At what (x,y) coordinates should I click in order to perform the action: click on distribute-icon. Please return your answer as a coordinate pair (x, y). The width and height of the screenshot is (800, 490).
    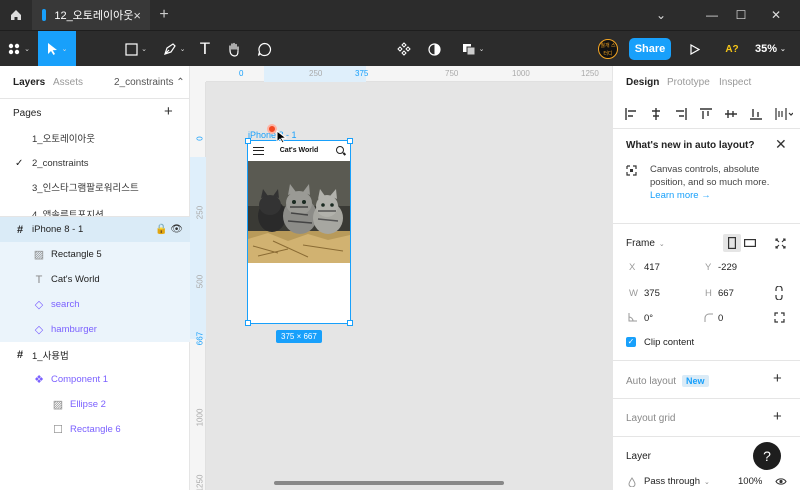
    Looking at the image, I should click on (784, 114).